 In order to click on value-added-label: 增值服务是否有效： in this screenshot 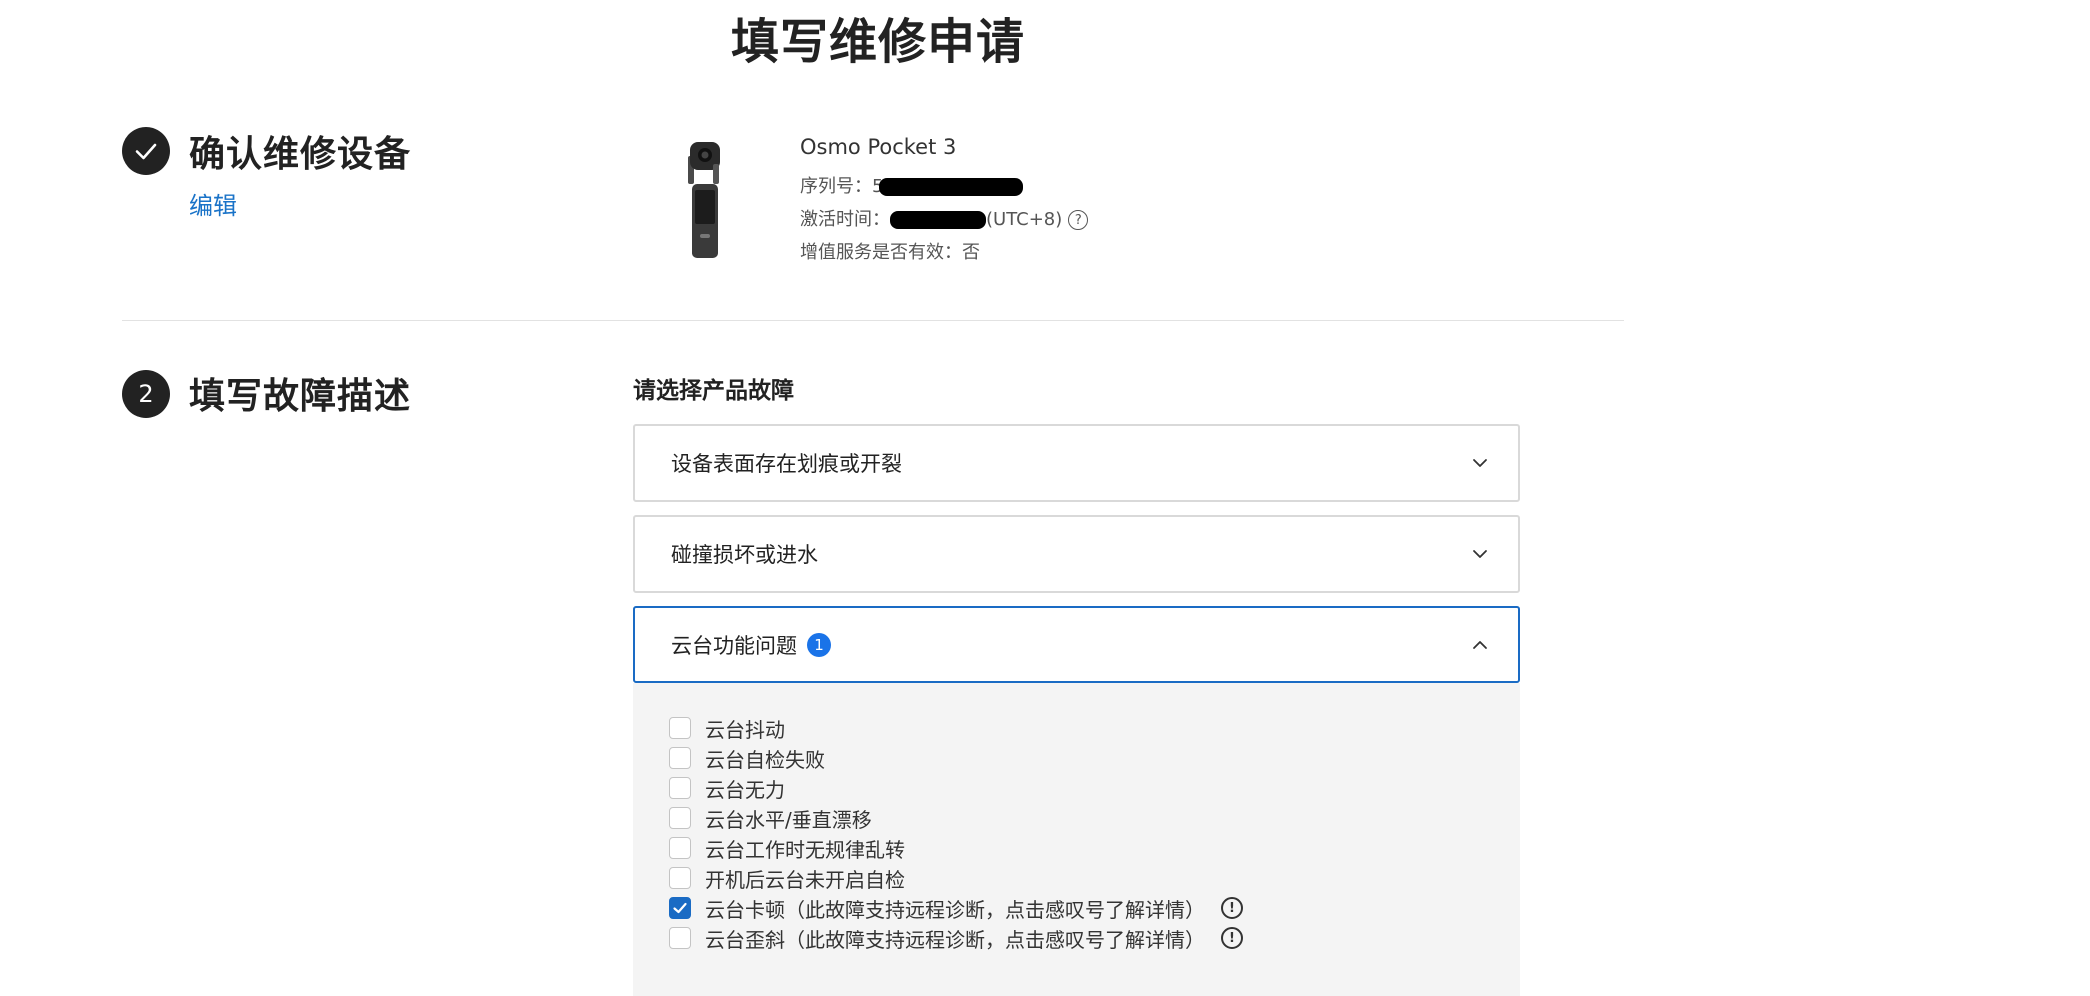, I will do `click(881, 252)`.